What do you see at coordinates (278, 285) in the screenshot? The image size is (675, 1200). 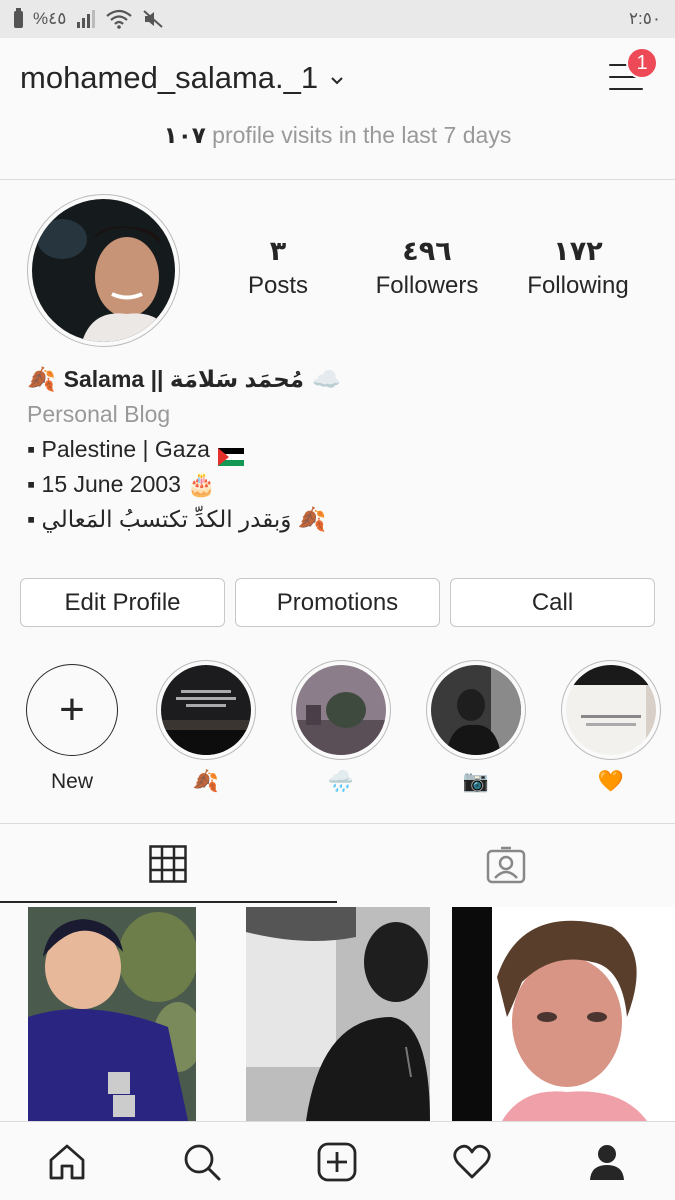 I see `posts-label: Posts` at bounding box center [278, 285].